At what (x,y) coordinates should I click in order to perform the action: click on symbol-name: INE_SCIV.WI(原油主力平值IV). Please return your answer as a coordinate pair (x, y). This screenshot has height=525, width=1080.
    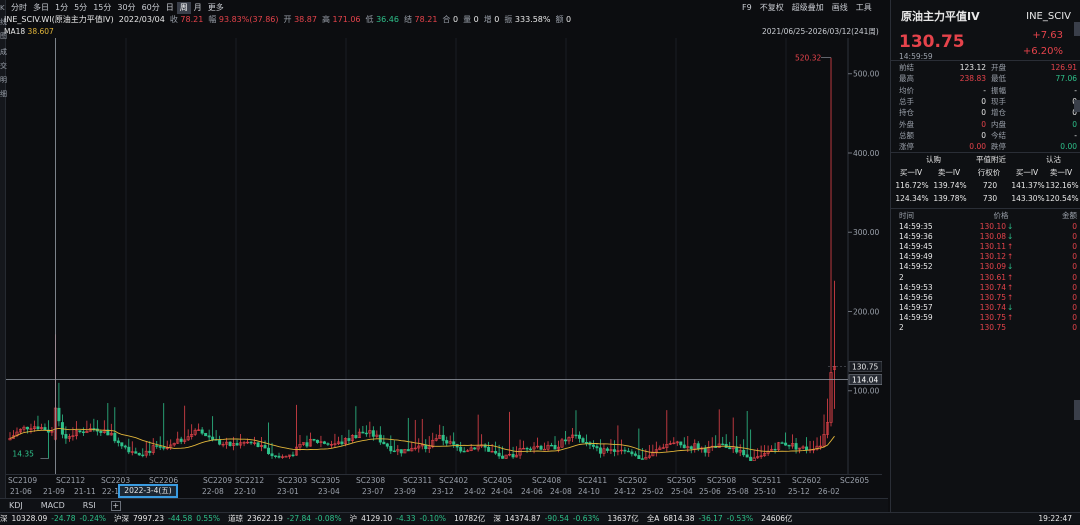
    Looking at the image, I should click on (59, 20).